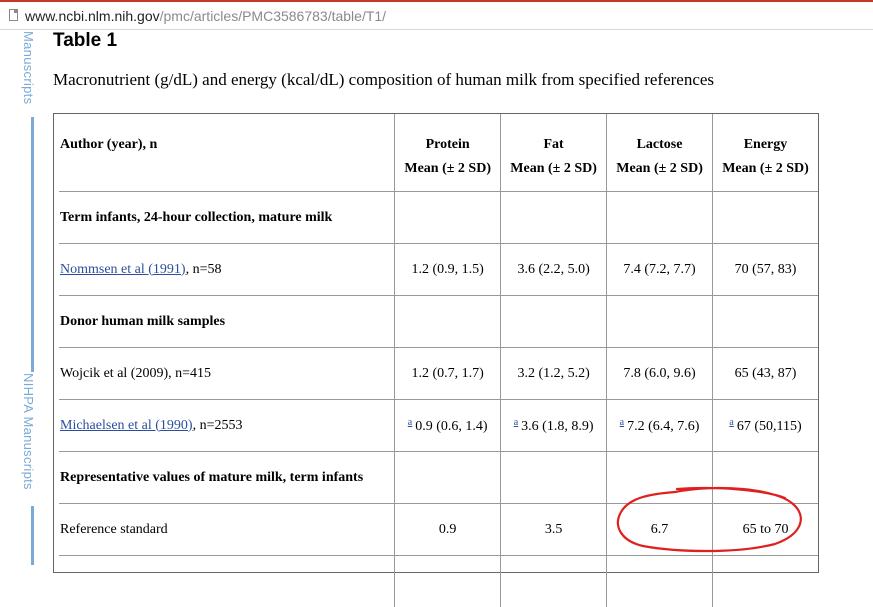 The image size is (873, 607). I want to click on header-protein: Protein, so click(448, 135).